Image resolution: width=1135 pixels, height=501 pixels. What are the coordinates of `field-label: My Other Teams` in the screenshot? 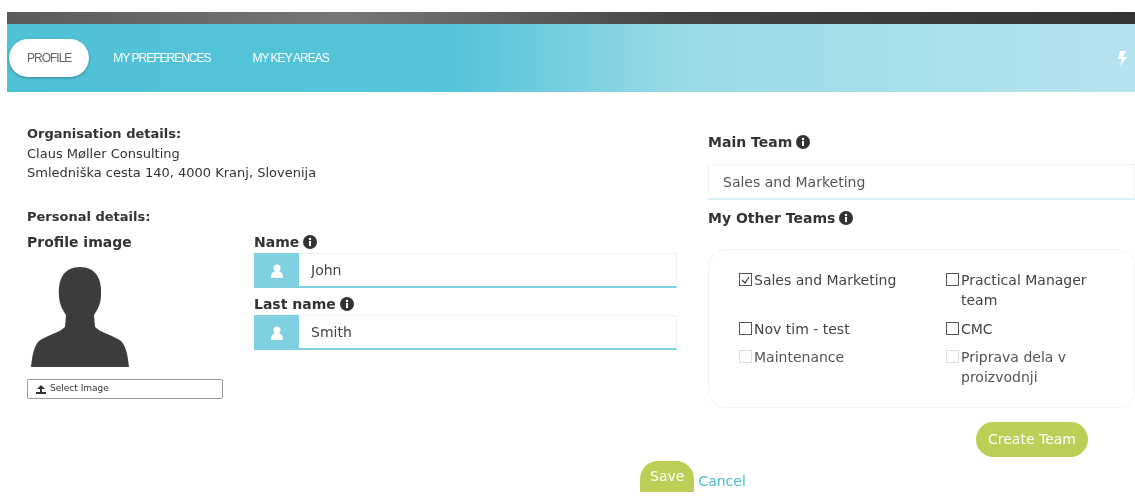 It's located at (772, 218).